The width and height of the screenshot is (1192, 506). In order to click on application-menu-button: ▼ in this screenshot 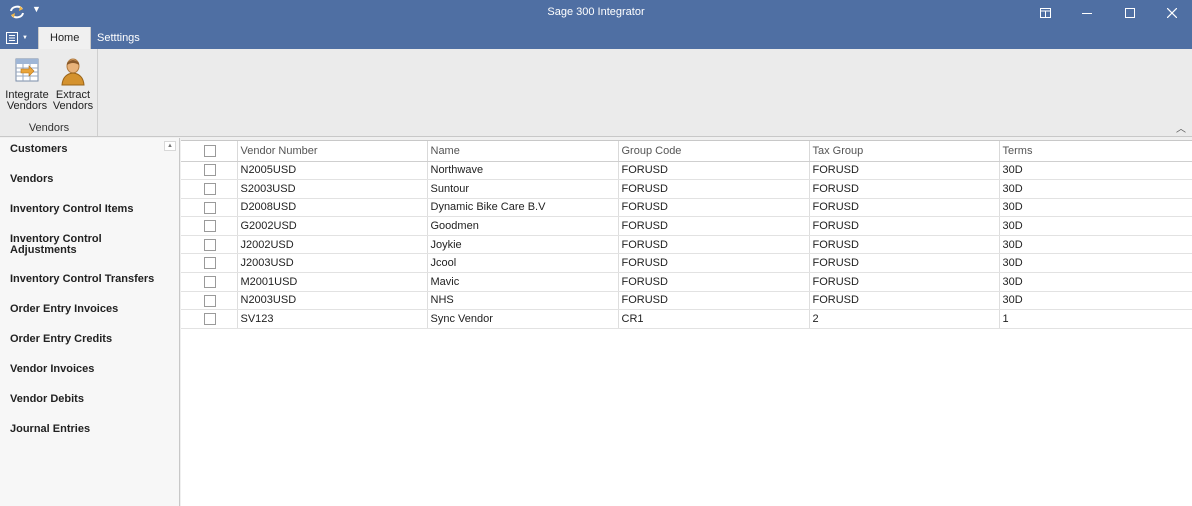, I will do `click(20, 37)`.